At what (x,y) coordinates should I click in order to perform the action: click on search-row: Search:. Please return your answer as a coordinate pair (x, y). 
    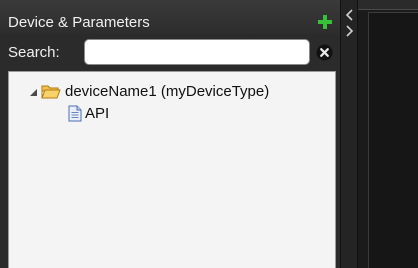
    Looking at the image, I should click on (170, 52).